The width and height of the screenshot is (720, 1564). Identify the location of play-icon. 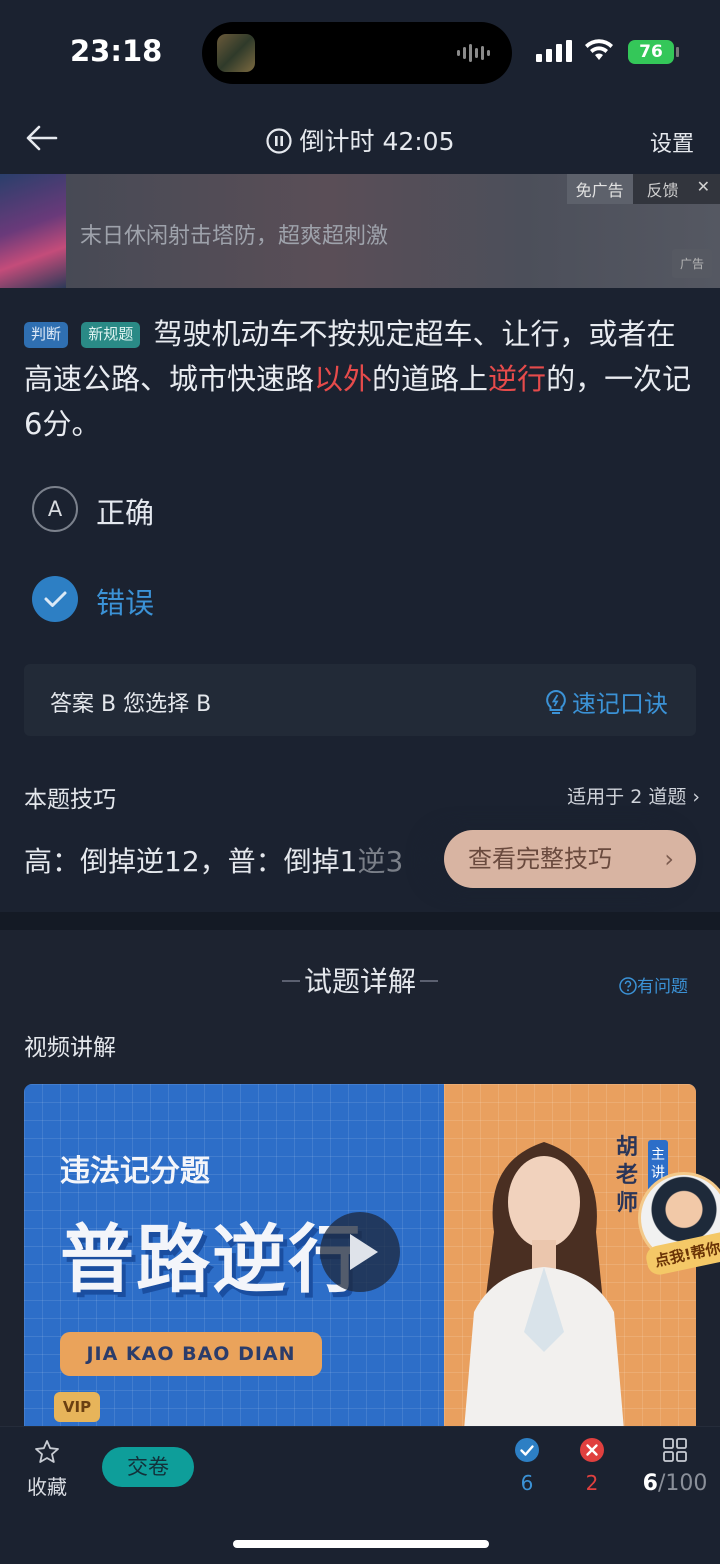
(360, 1252).